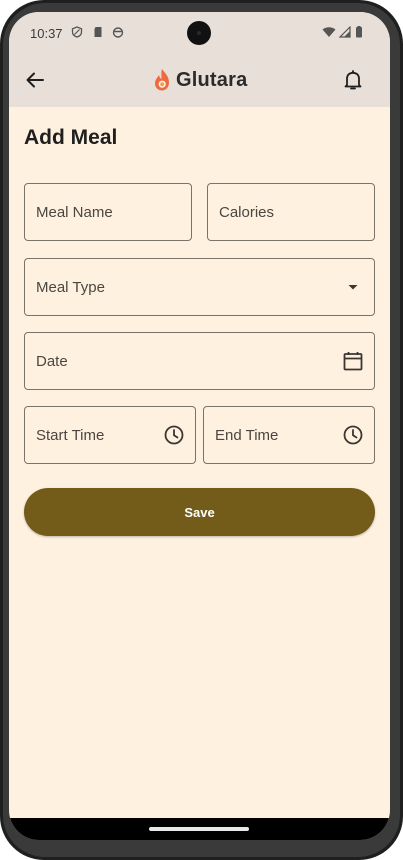 The height and width of the screenshot is (860, 403). Describe the element at coordinates (52, 361) in the screenshot. I see `date-label: Date` at that location.